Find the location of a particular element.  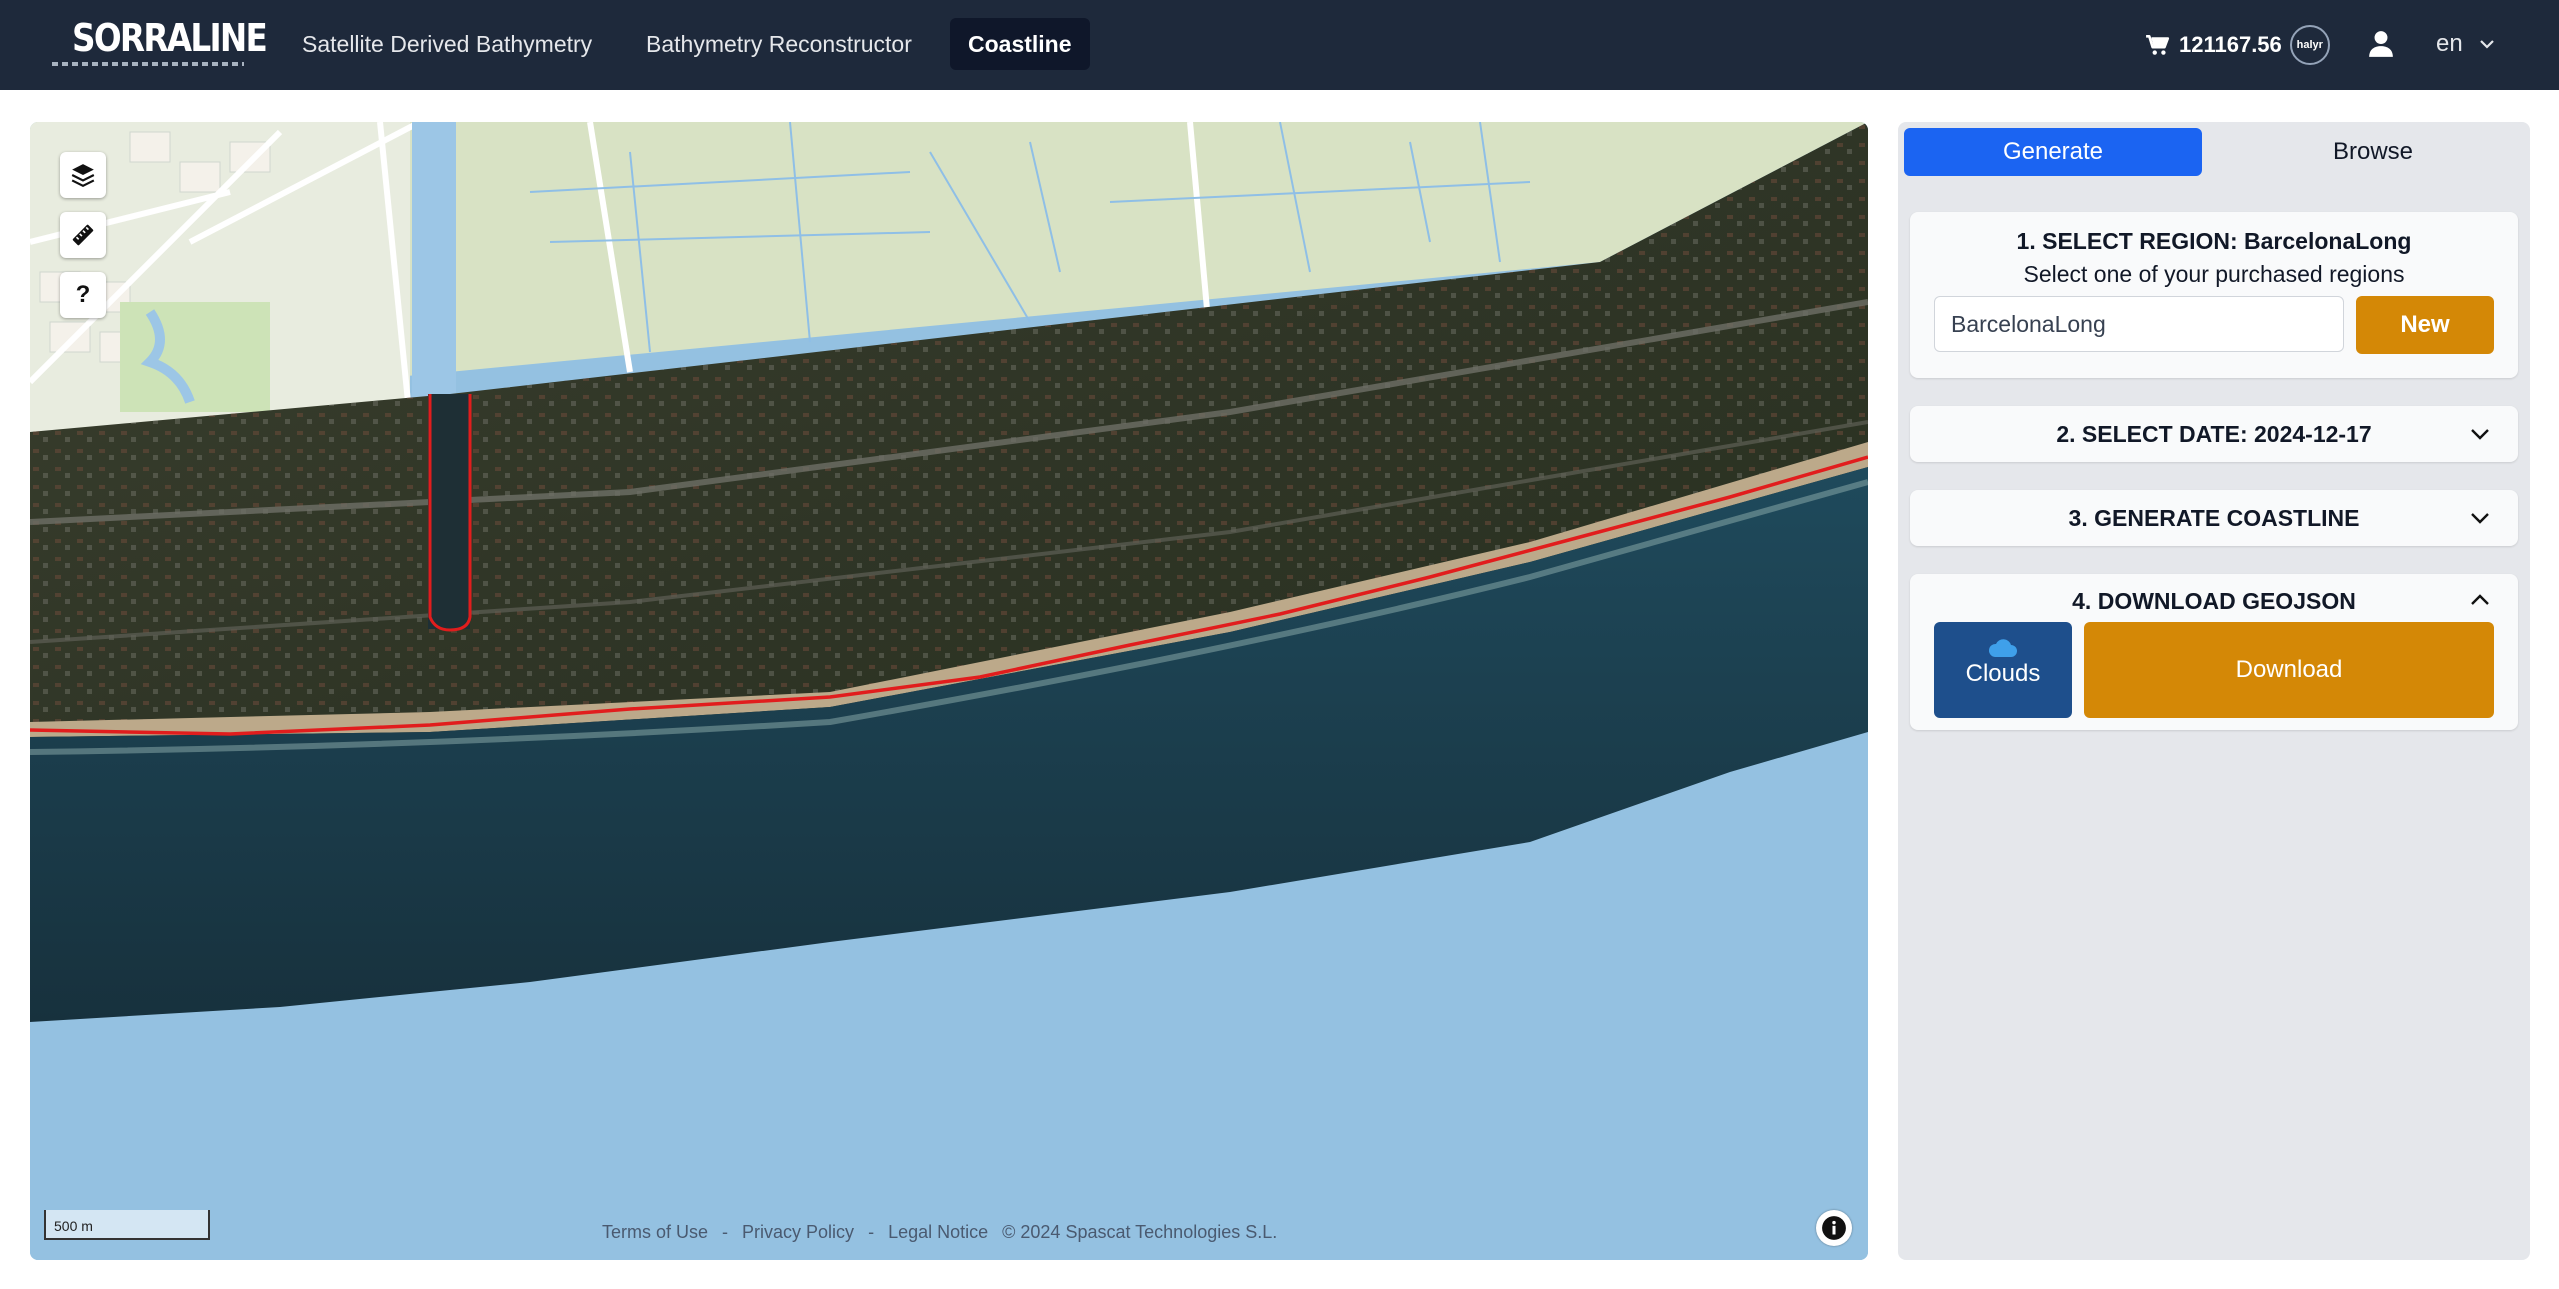

panel-tabs: Generate Browse is located at coordinates (2214, 154).